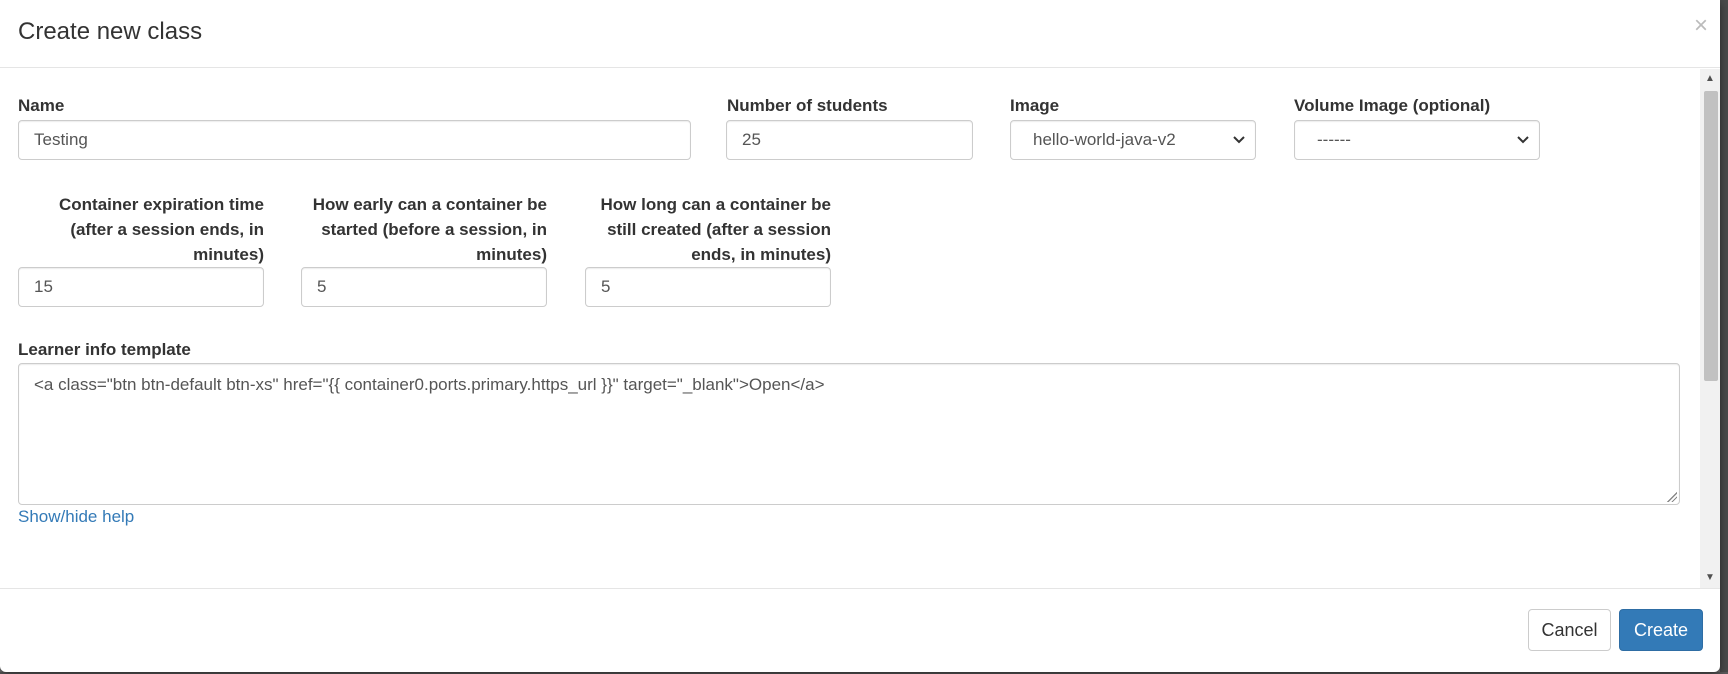 This screenshot has height=674, width=1728. What do you see at coordinates (761, 254) in the screenshot?
I see `late-create-label-line: ends, in minutes)` at bounding box center [761, 254].